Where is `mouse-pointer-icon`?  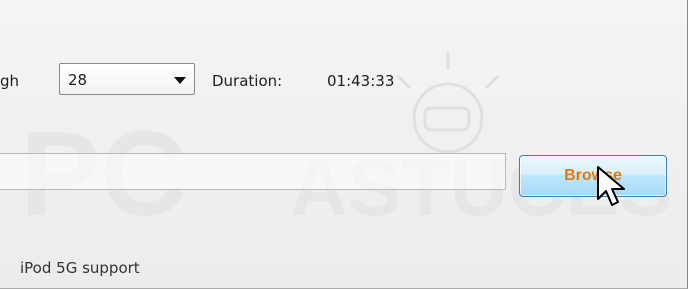 mouse-pointer-icon is located at coordinates (611, 186).